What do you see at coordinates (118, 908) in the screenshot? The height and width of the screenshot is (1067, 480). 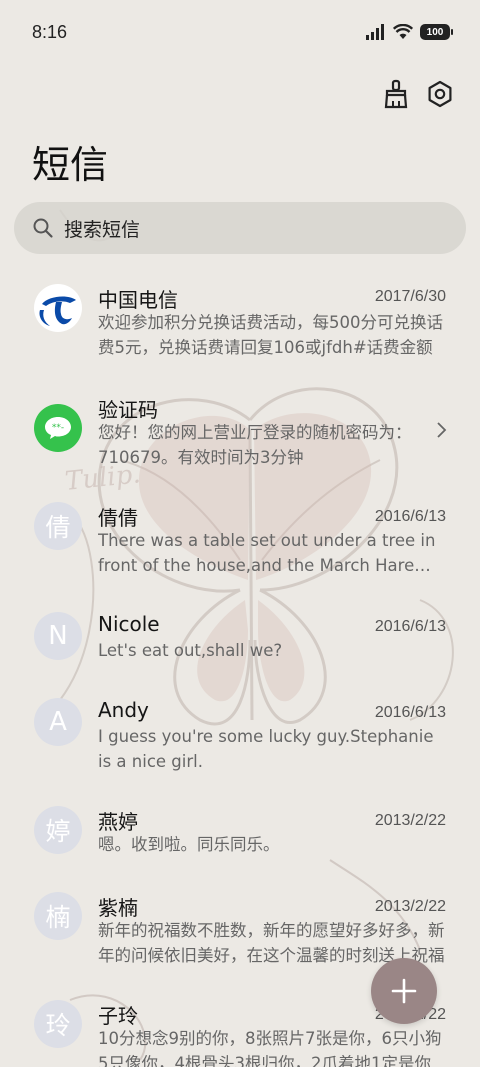 I see `contact-name: 紫楠` at bounding box center [118, 908].